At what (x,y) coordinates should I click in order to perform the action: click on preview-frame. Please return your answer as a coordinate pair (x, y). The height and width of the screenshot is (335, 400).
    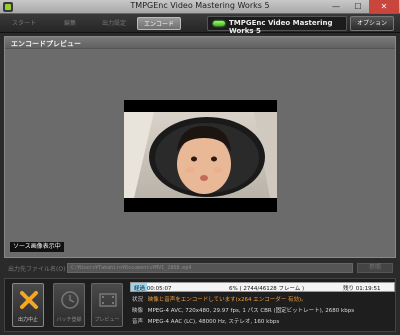
    Looking at the image, I should click on (200, 156).